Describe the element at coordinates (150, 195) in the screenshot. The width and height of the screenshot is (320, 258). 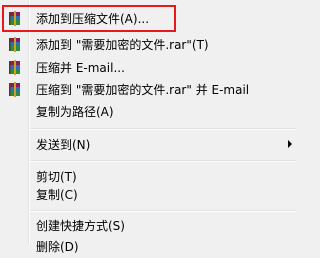
I see `menu-item-copy: 复制(C)` at that location.